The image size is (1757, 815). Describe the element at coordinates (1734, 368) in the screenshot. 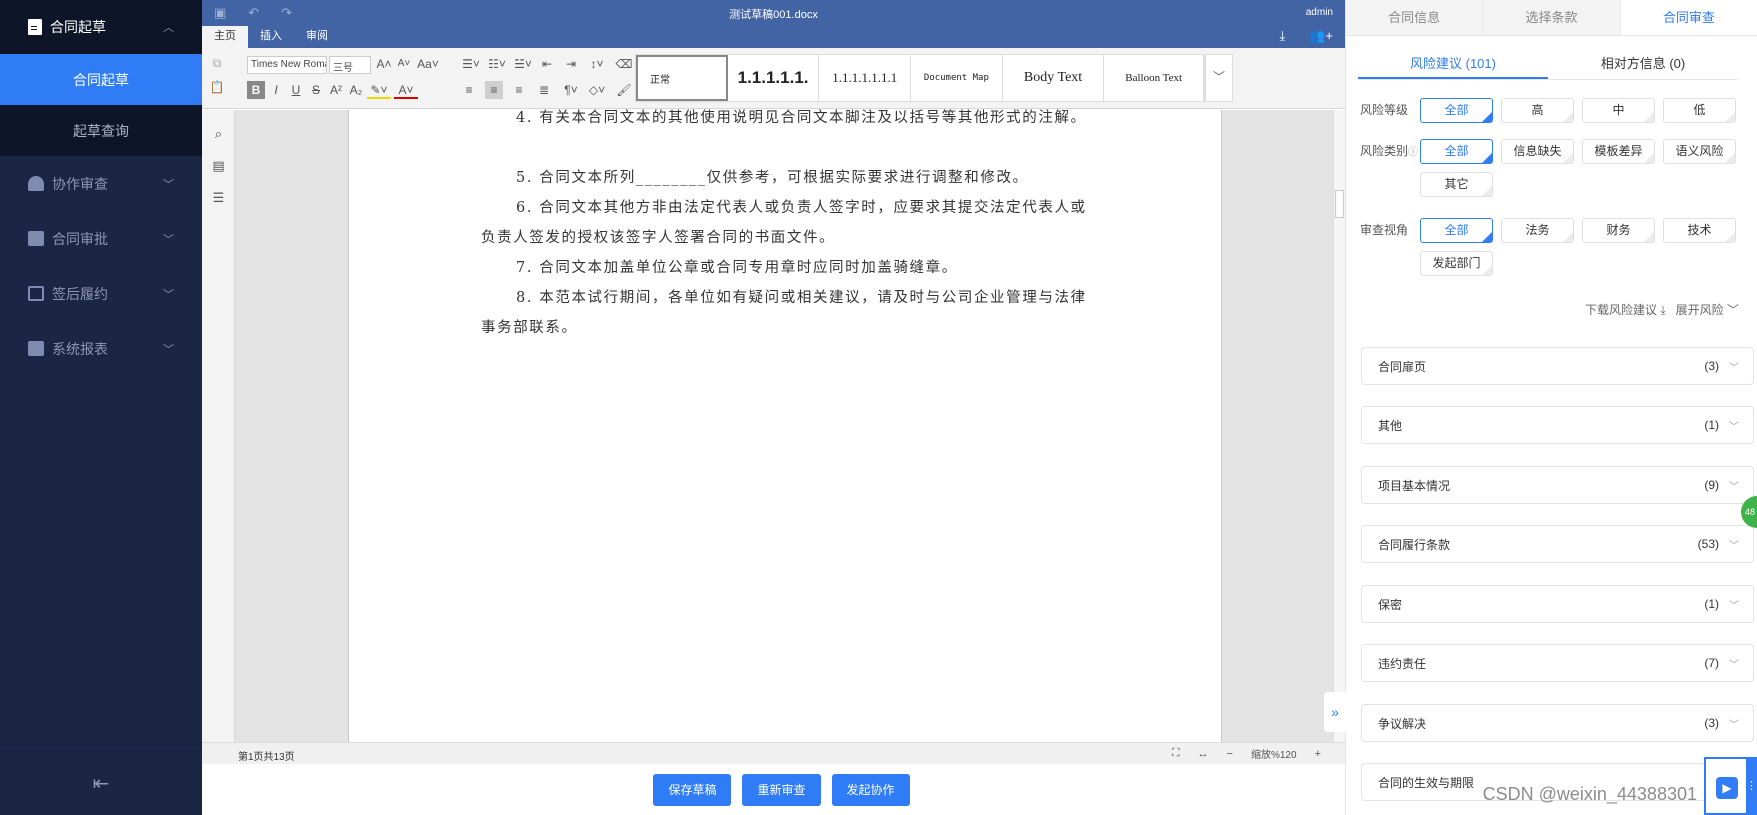

I see `chevron-down-icon: ﹀` at that location.